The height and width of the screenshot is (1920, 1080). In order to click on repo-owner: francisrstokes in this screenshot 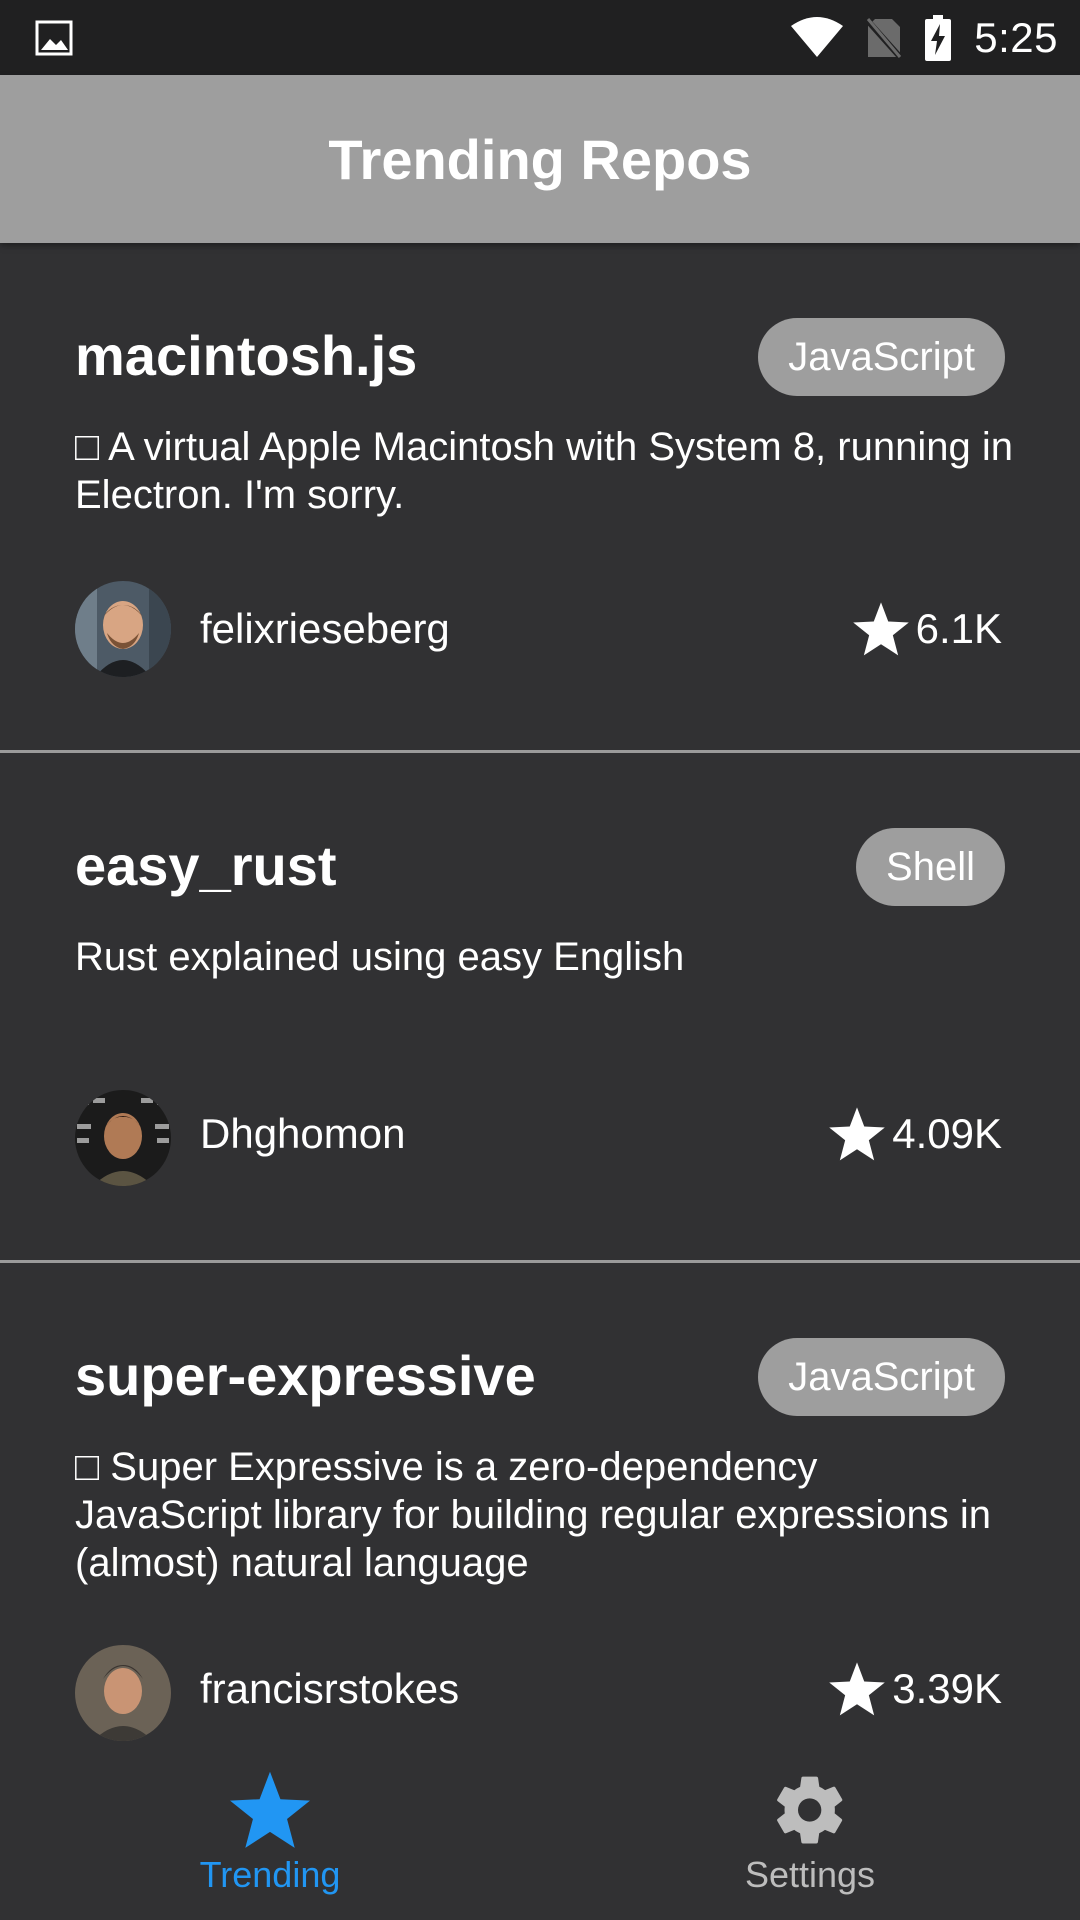, I will do `click(330, 1688)`.